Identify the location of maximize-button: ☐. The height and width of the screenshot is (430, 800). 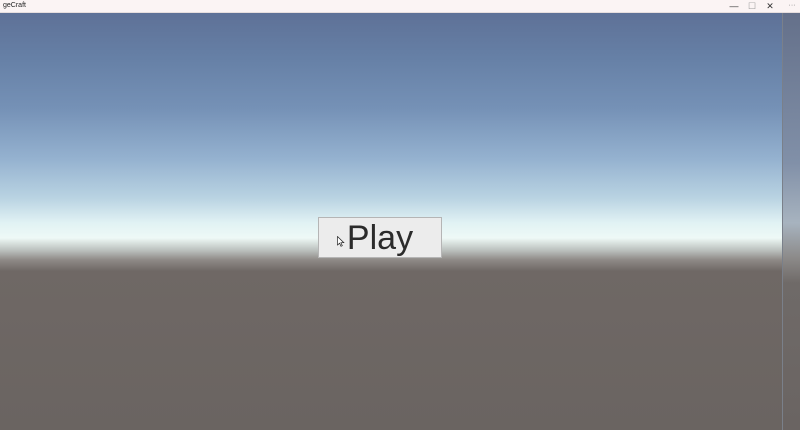
(752, 6).